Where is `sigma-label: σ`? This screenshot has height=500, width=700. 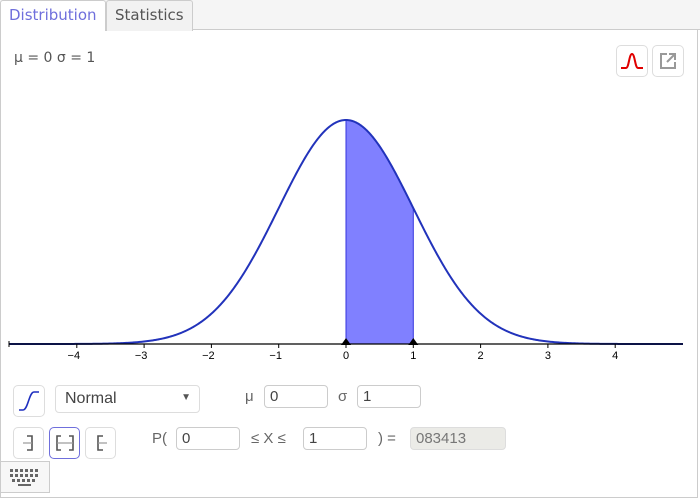 sigma-label: σ is located at coordinates (343, 396).